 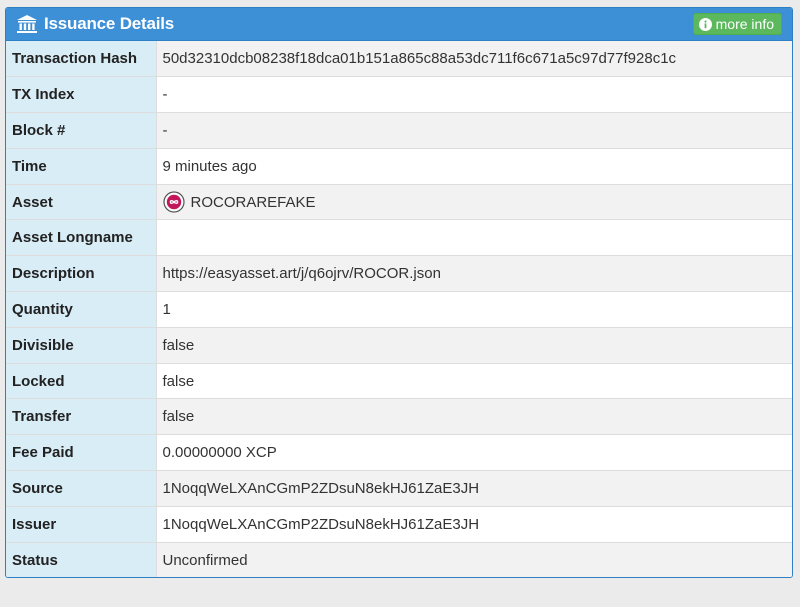 What do you see at coordinates (744, 24) in the screenshot?
I see `more-info-label: more info` at bounding box center [744, 24].